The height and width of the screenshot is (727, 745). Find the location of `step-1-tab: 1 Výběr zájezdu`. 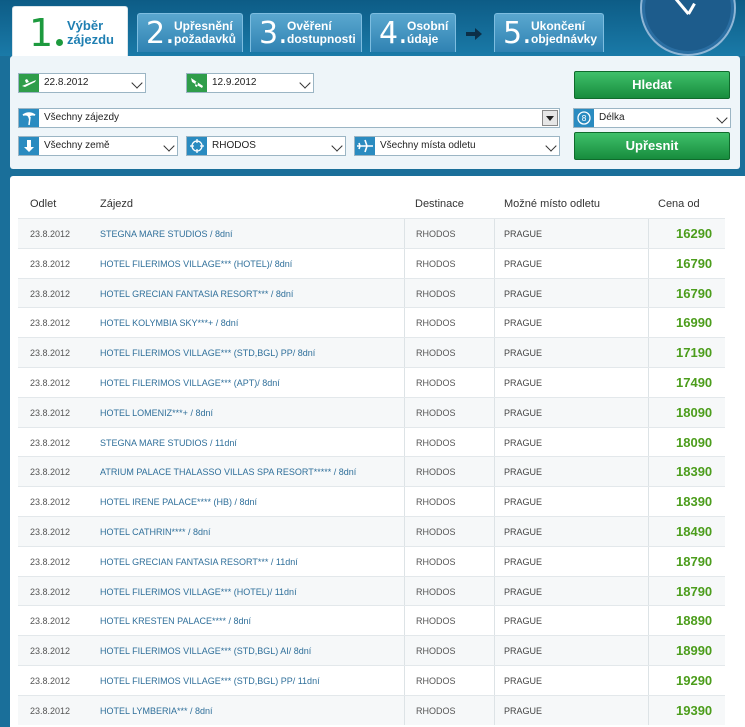

step-1-tab: 1 Výběr zájezdu is located at coordinates (70, 31).